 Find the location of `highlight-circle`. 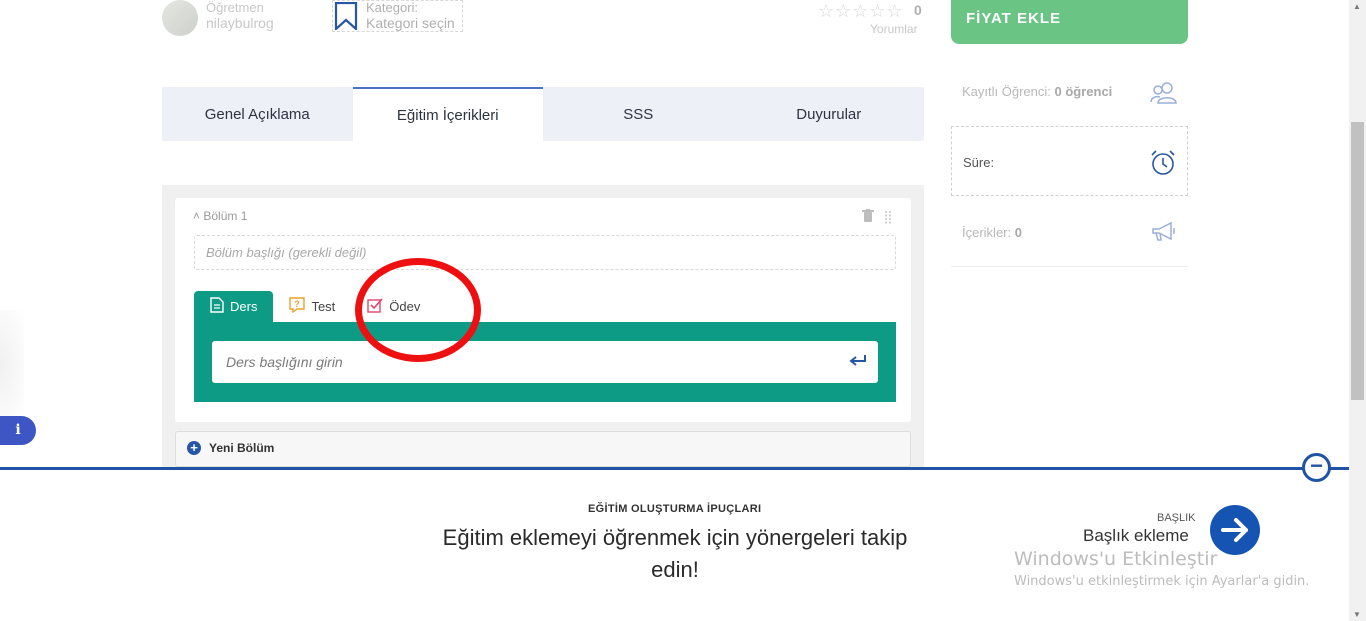

highlight-circle is located at coordinates (418, 310).